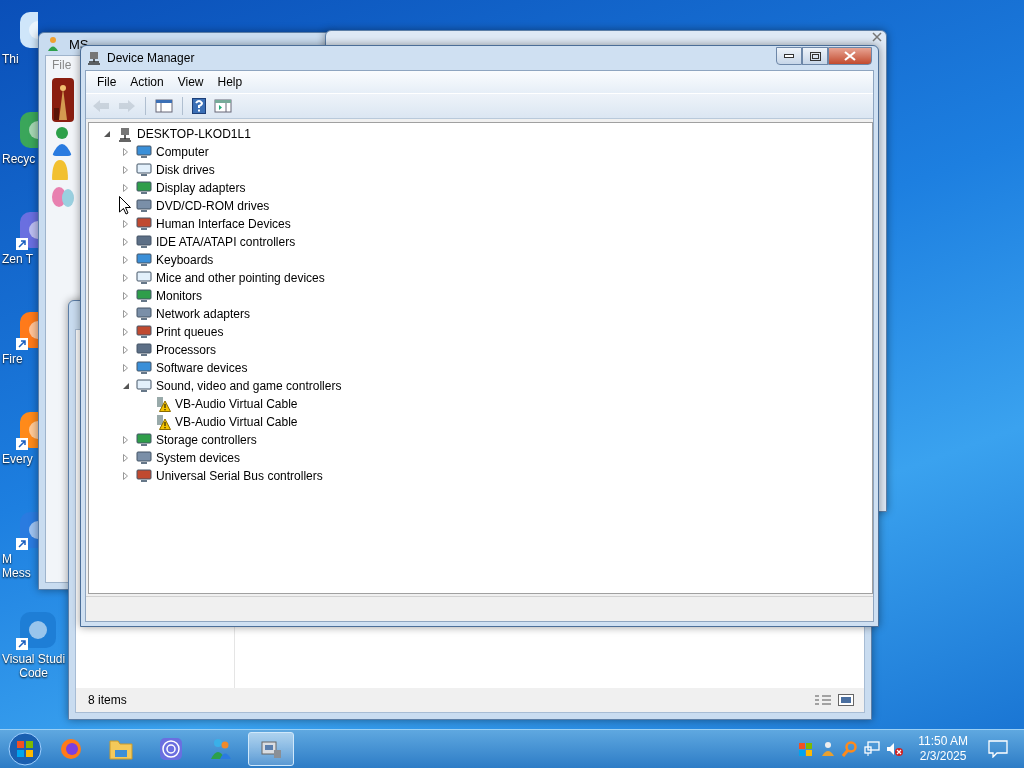  I want to click on window-title: Device Manager, so click(151, 58).